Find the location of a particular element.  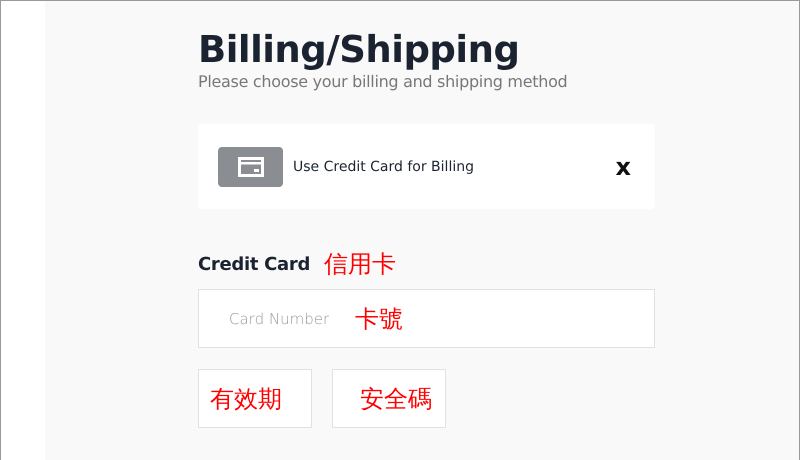

credit-card-button is located at coordinates (250, 166).